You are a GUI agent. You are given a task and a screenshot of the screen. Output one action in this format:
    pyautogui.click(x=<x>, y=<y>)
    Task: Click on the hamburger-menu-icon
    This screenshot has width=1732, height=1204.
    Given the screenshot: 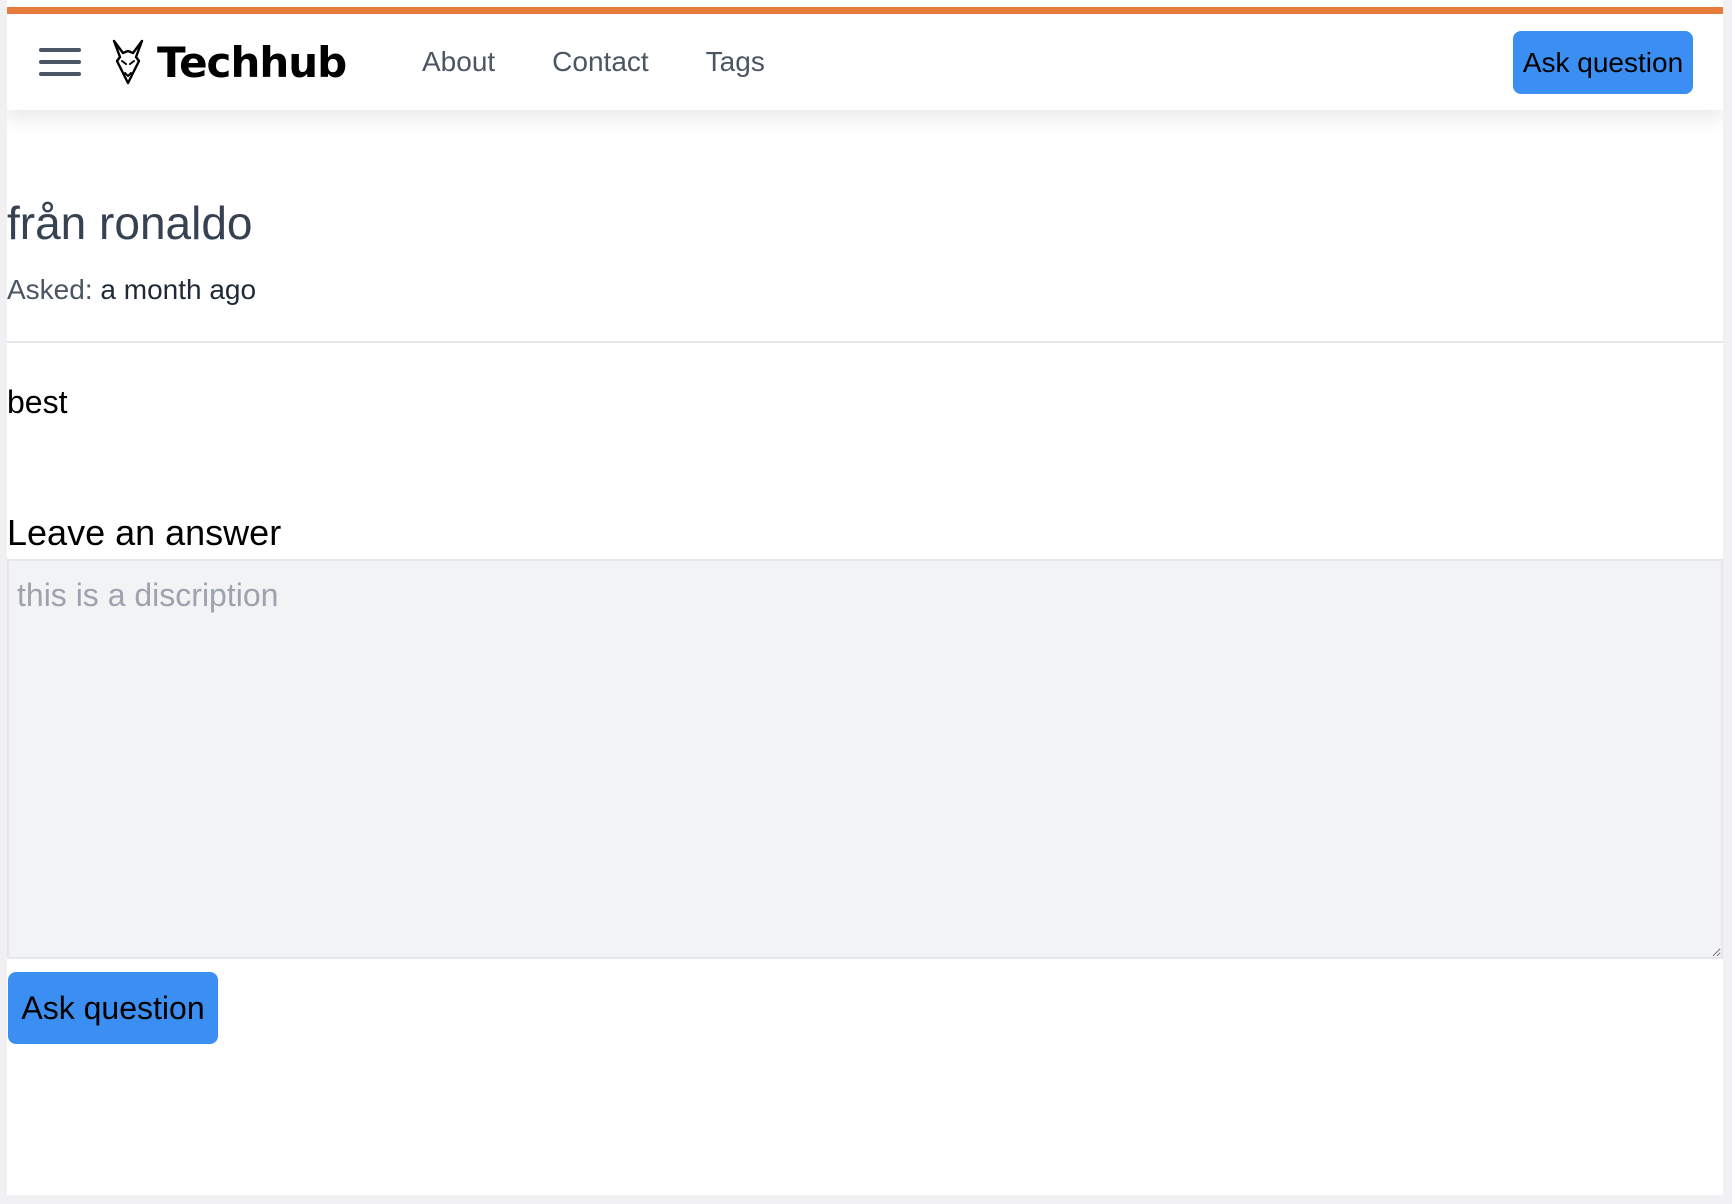 What is the action you would take?
    pyautogui.click(x=60, y=62)
    